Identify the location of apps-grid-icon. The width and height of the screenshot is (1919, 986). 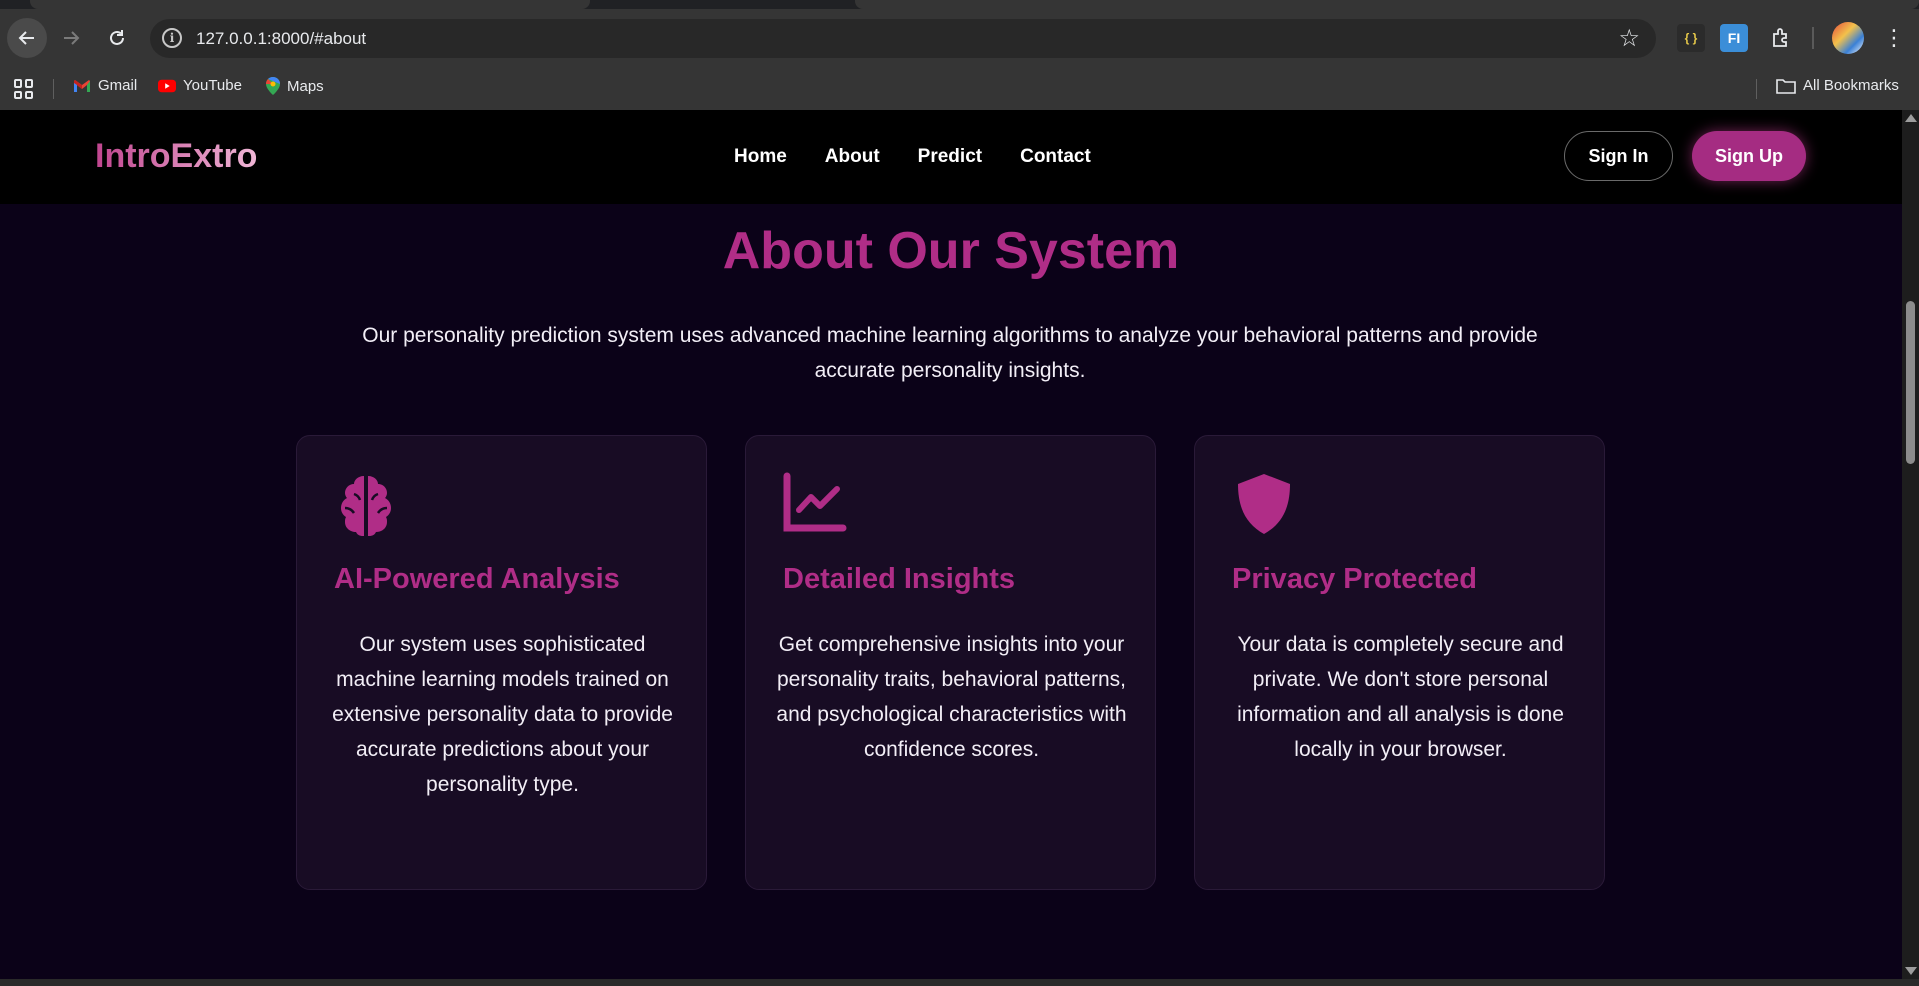
(24, 89).